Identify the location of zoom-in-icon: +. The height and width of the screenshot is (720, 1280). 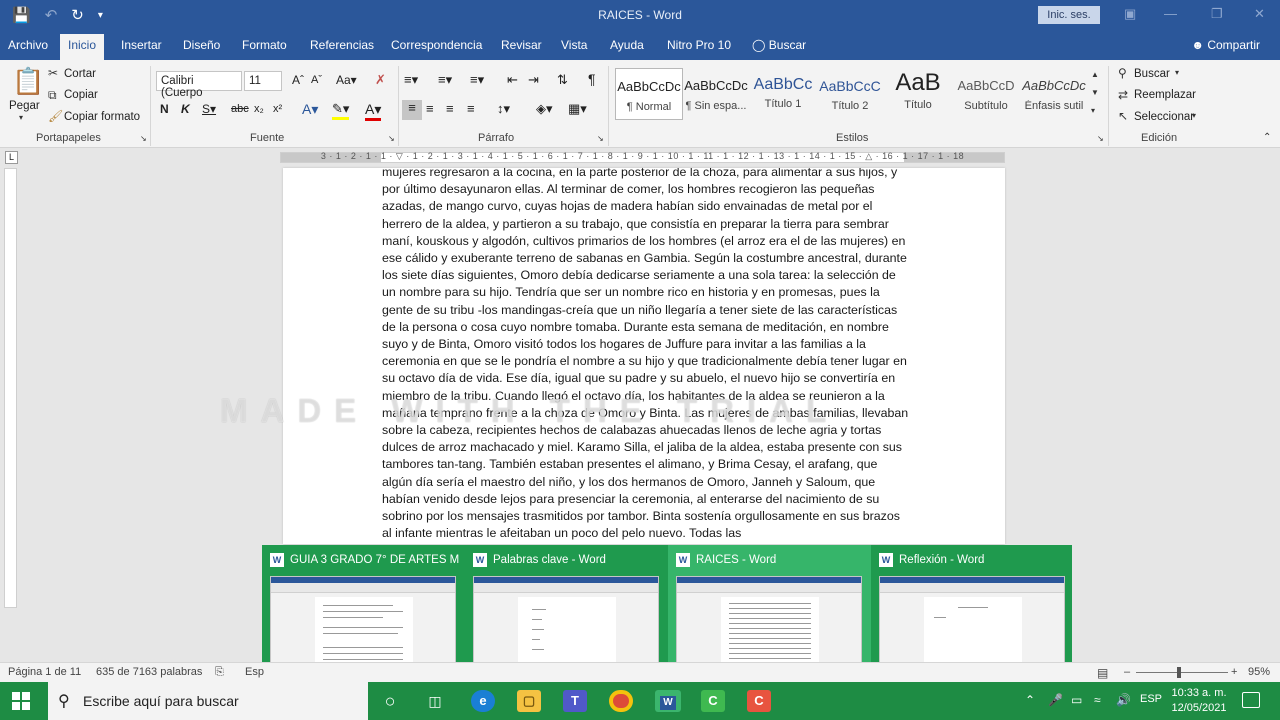
(1234, 672).